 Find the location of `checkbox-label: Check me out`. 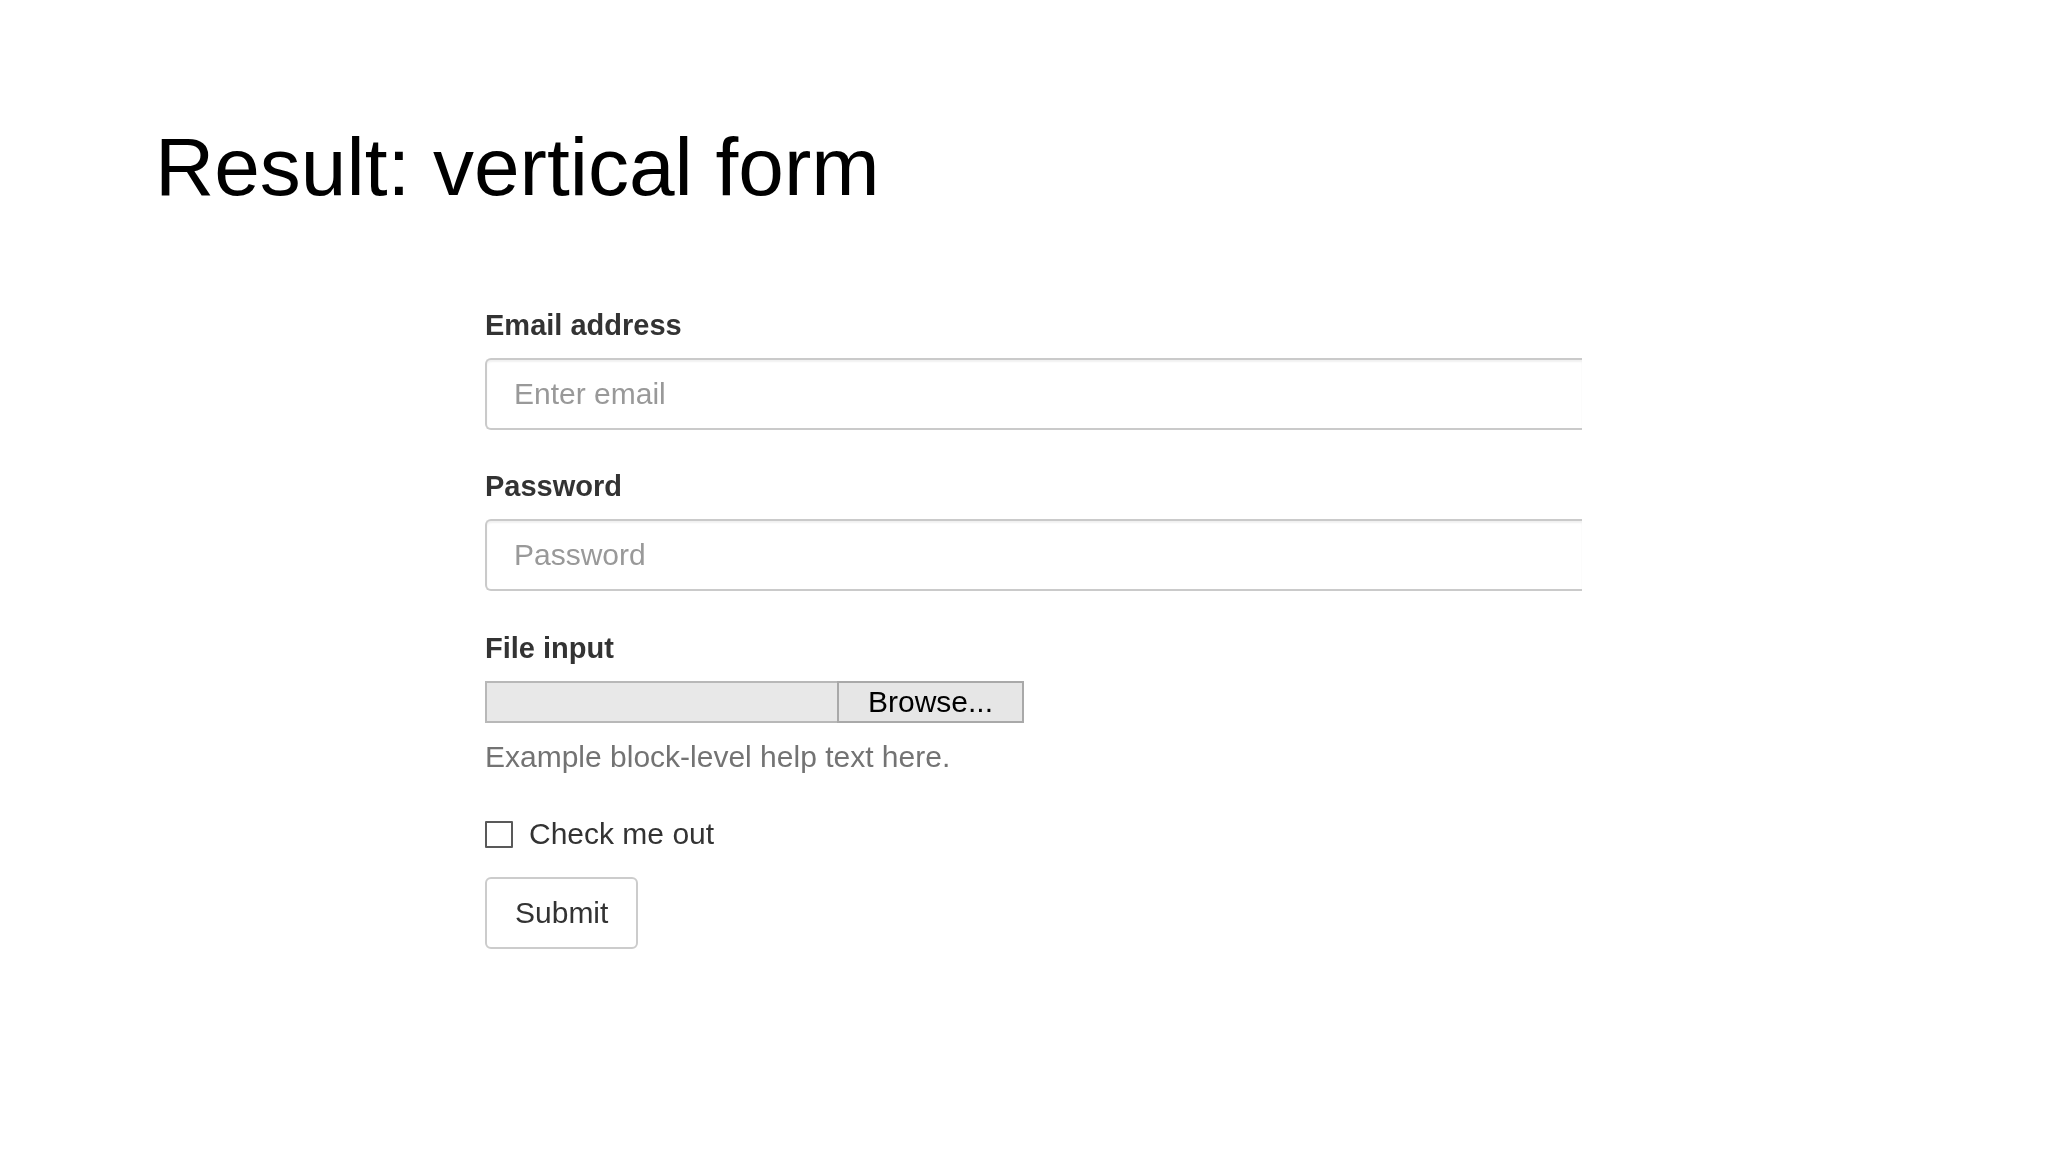

checkbox-label: Check me out is located at coordinates (622, 834).